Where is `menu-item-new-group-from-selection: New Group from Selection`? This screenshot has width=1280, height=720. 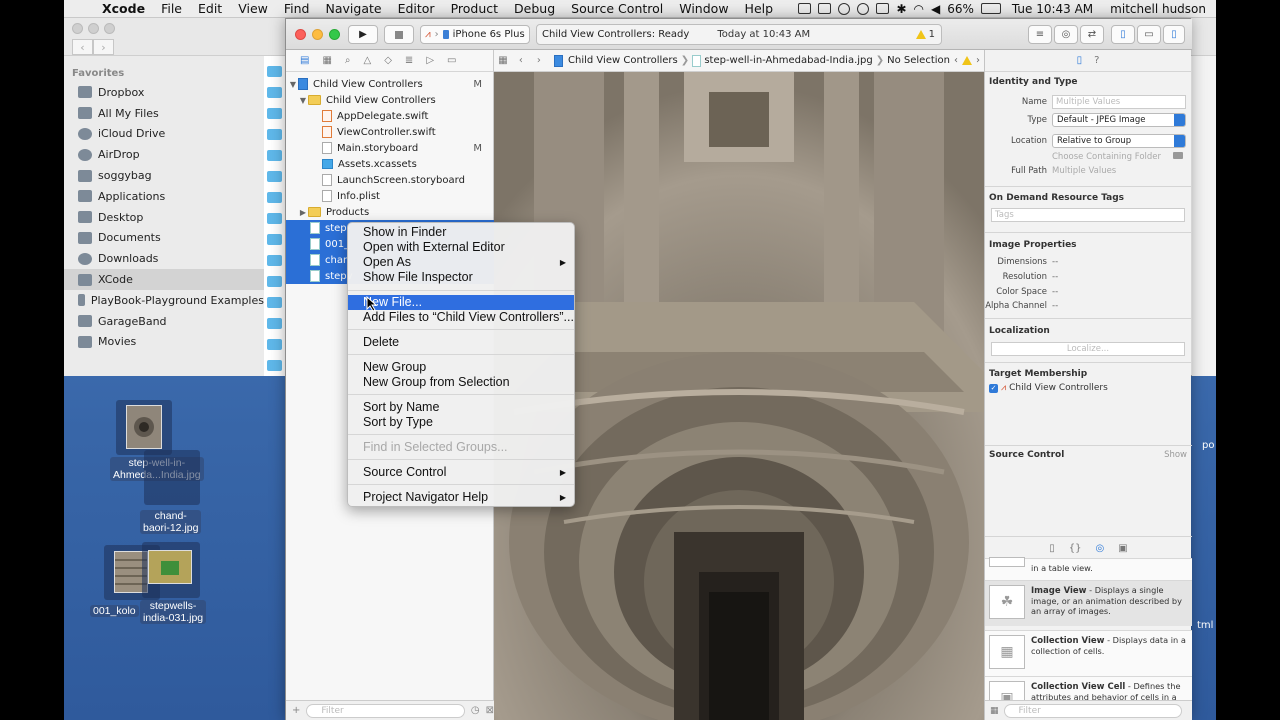 menu-item-new-group-from-selection: New Group from Selection is located at coordinates (461, 382).